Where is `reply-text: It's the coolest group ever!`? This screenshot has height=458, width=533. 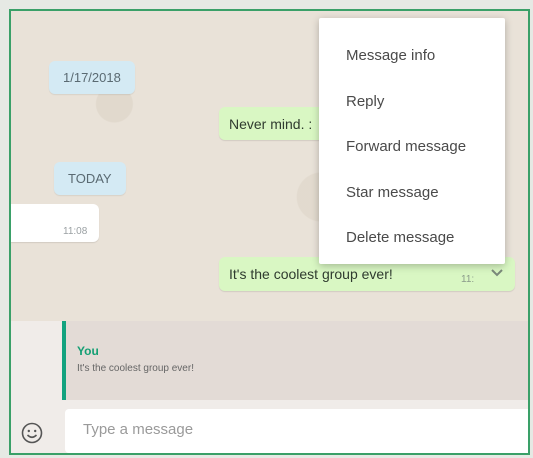
reply-text: It's the coolest group ever! is located at coordinates (135, 368).